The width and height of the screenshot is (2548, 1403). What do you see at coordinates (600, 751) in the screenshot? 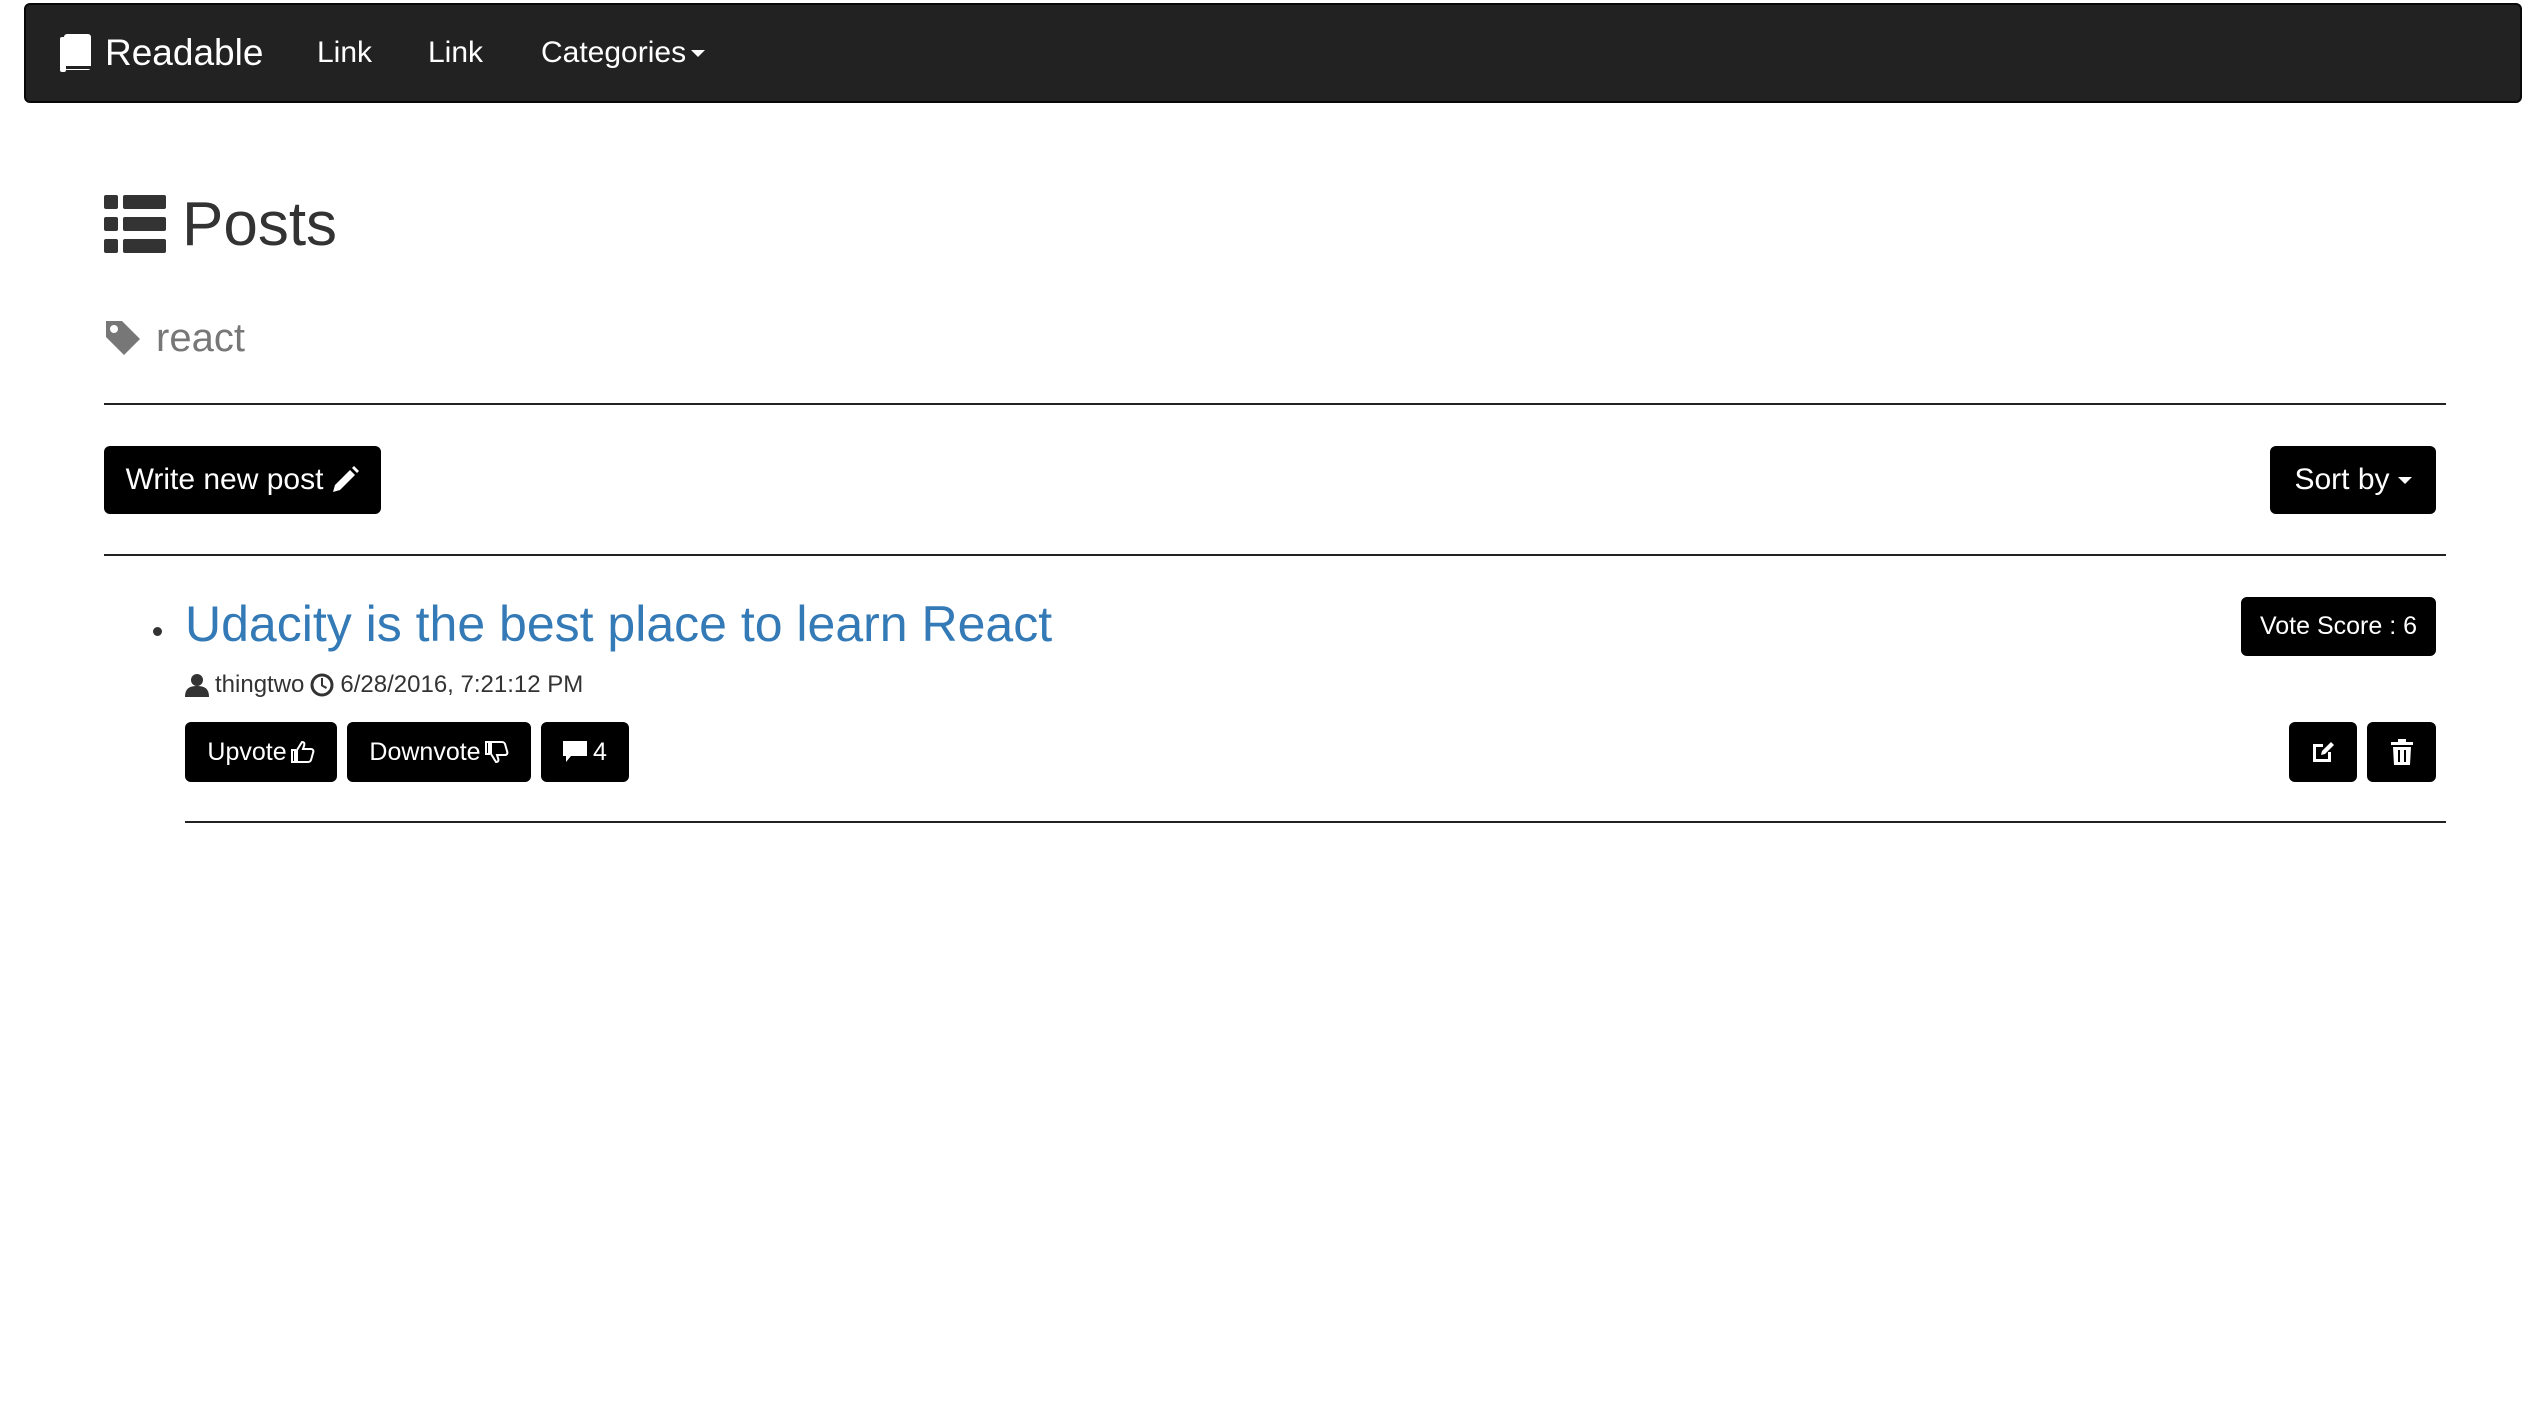
I see `comment-count: 4` at bounding box center [600, 751].